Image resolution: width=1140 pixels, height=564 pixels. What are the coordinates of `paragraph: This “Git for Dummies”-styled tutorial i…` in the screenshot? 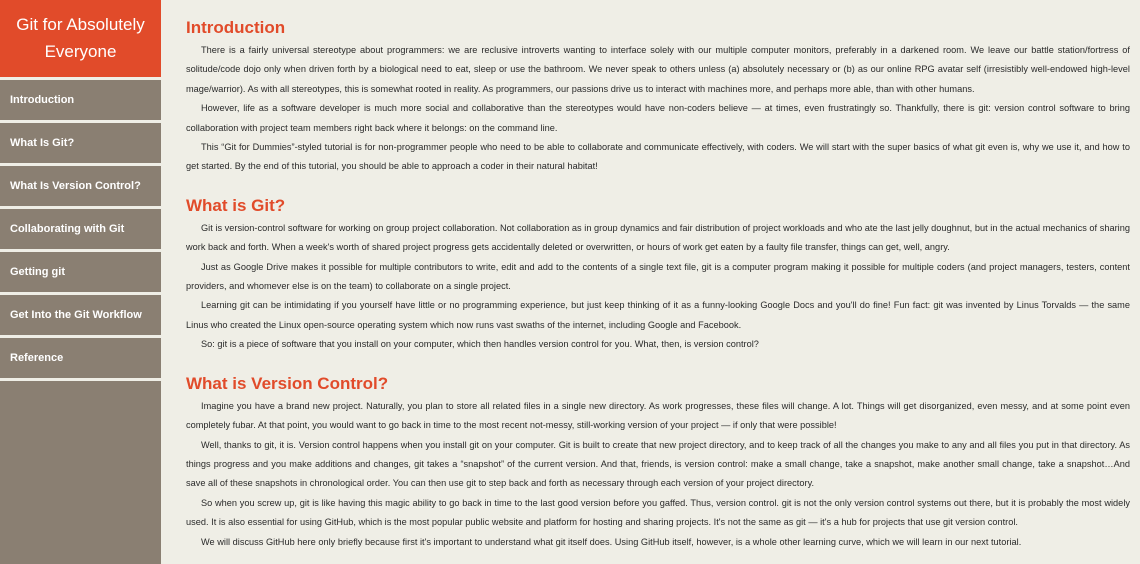 It's located at (658, 157).